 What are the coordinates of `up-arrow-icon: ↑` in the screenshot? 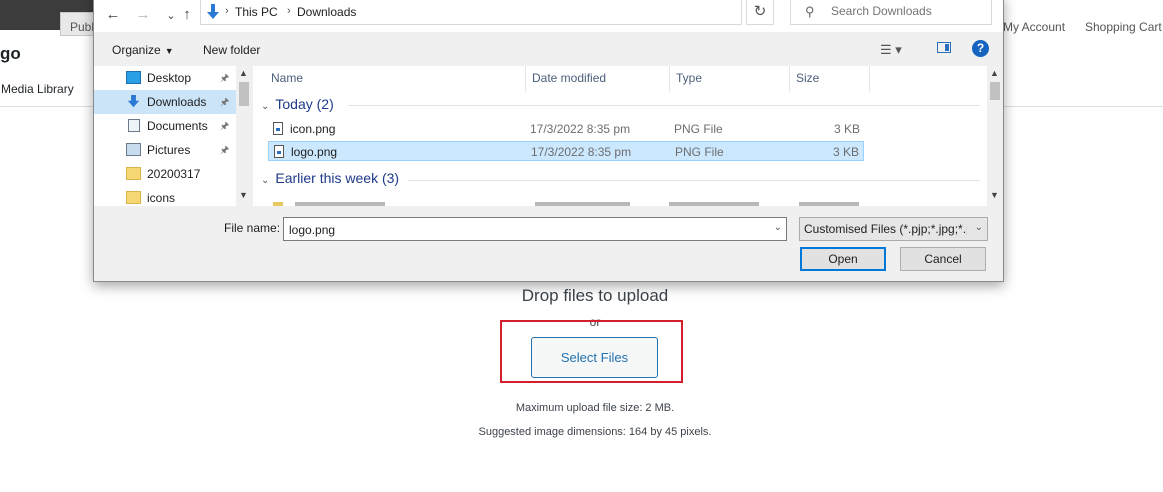 It's located at (187, 15).